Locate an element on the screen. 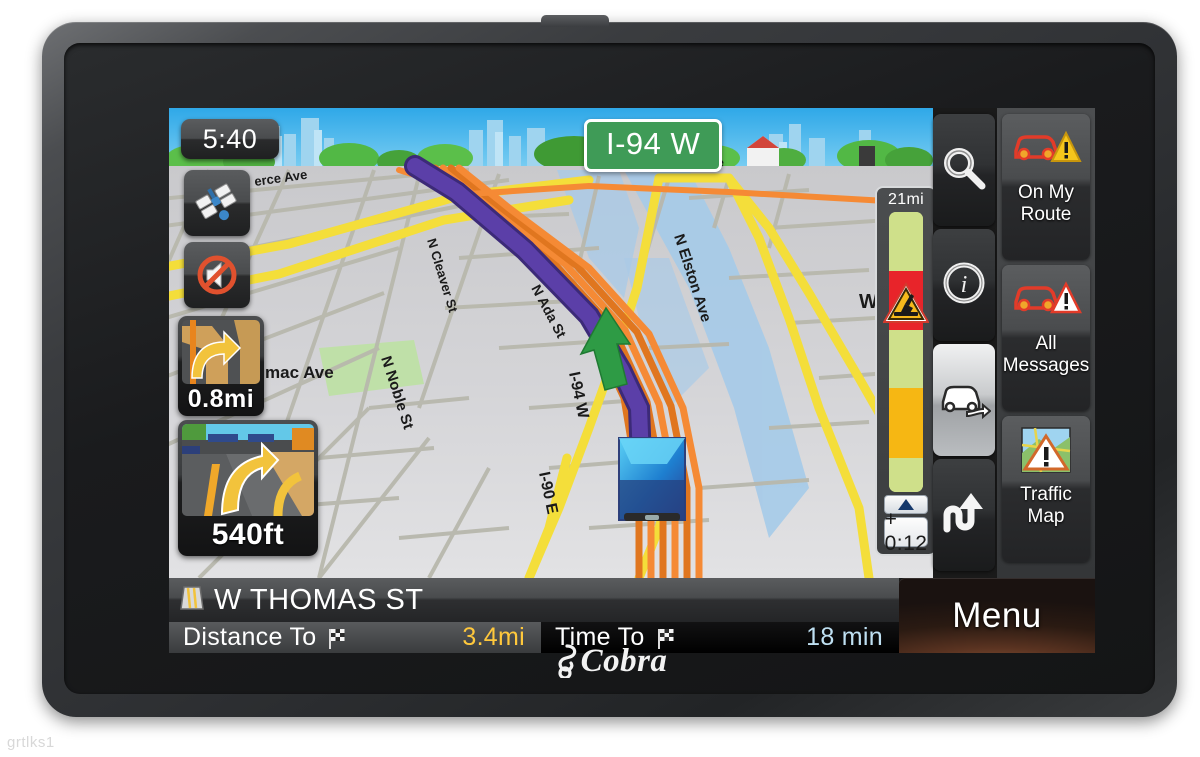 This screenshot has width=1200, height=757. route-shield: I-94 W is located at coordinates (653, 145).